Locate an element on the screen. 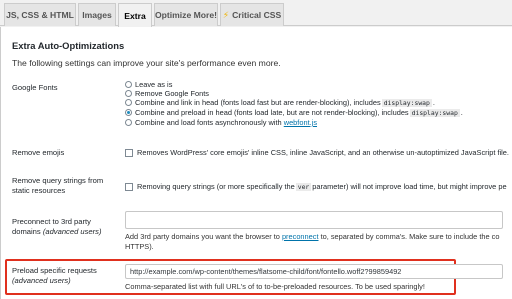 Image resolution: width=512 pixels, height=299 pixels. remove-query-strings-checkbox is located at coordinates (129, 186).